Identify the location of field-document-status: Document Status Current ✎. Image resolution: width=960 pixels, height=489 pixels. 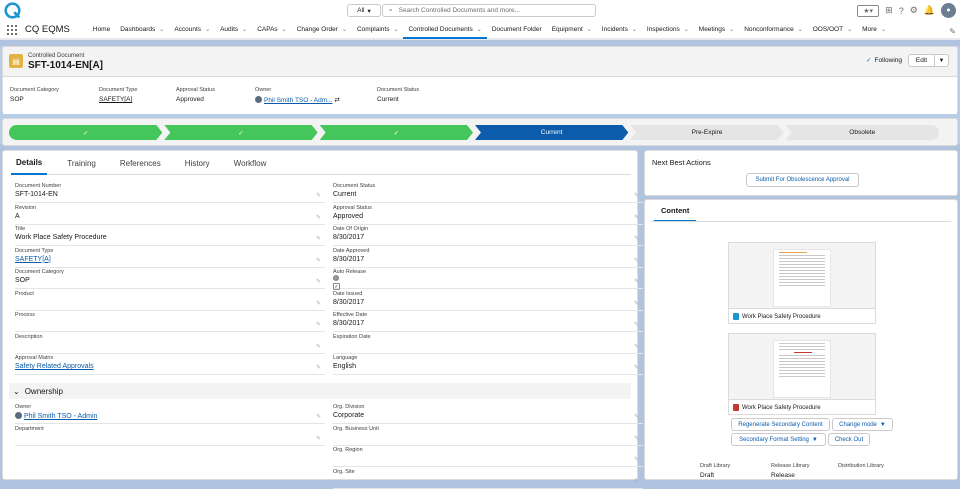
(488, 193).